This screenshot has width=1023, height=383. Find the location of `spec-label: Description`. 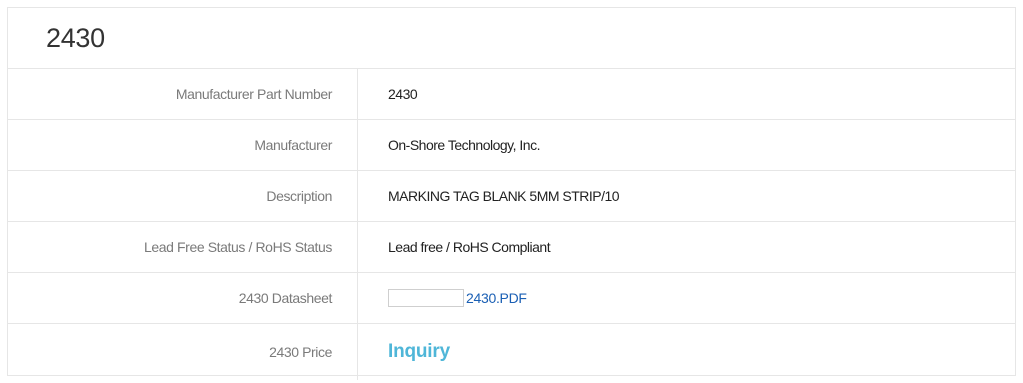

spec-label: Description is located at coordinates (183, 196).